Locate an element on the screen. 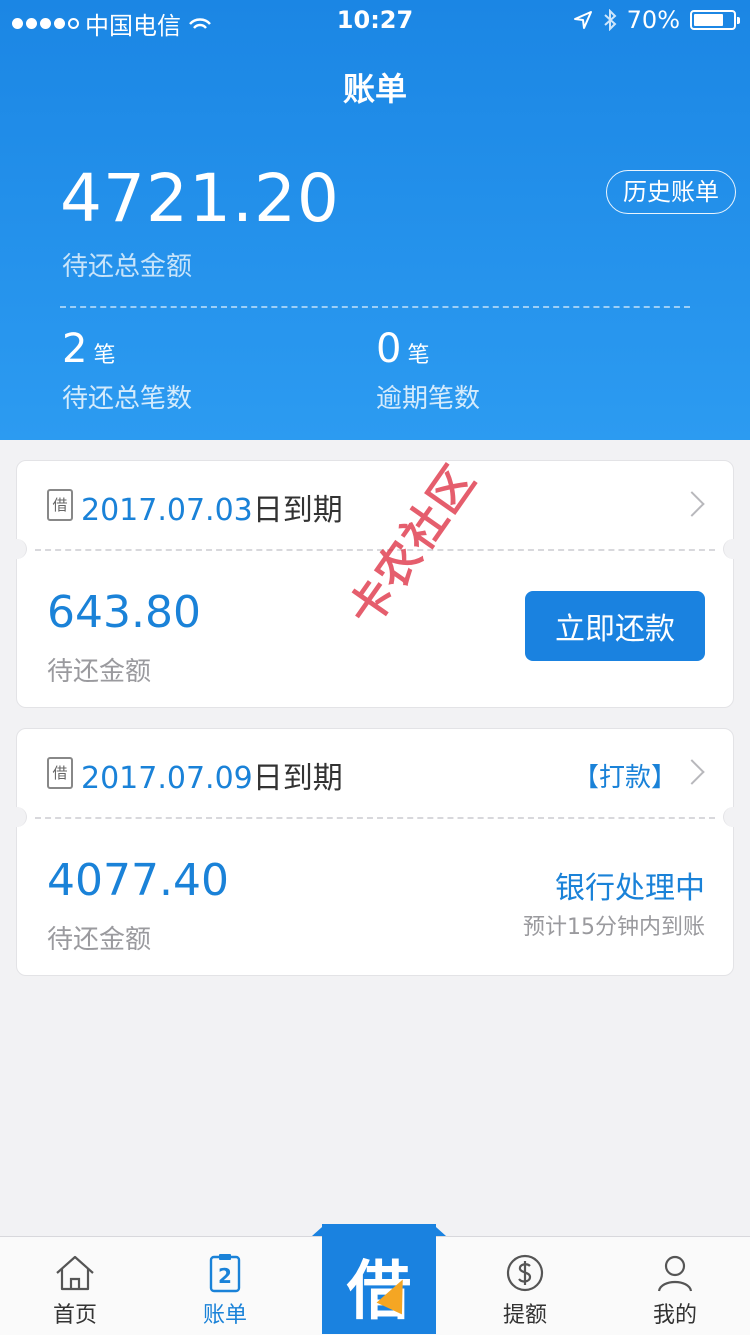  dollar-icon is located at coordinates (525, 1273).